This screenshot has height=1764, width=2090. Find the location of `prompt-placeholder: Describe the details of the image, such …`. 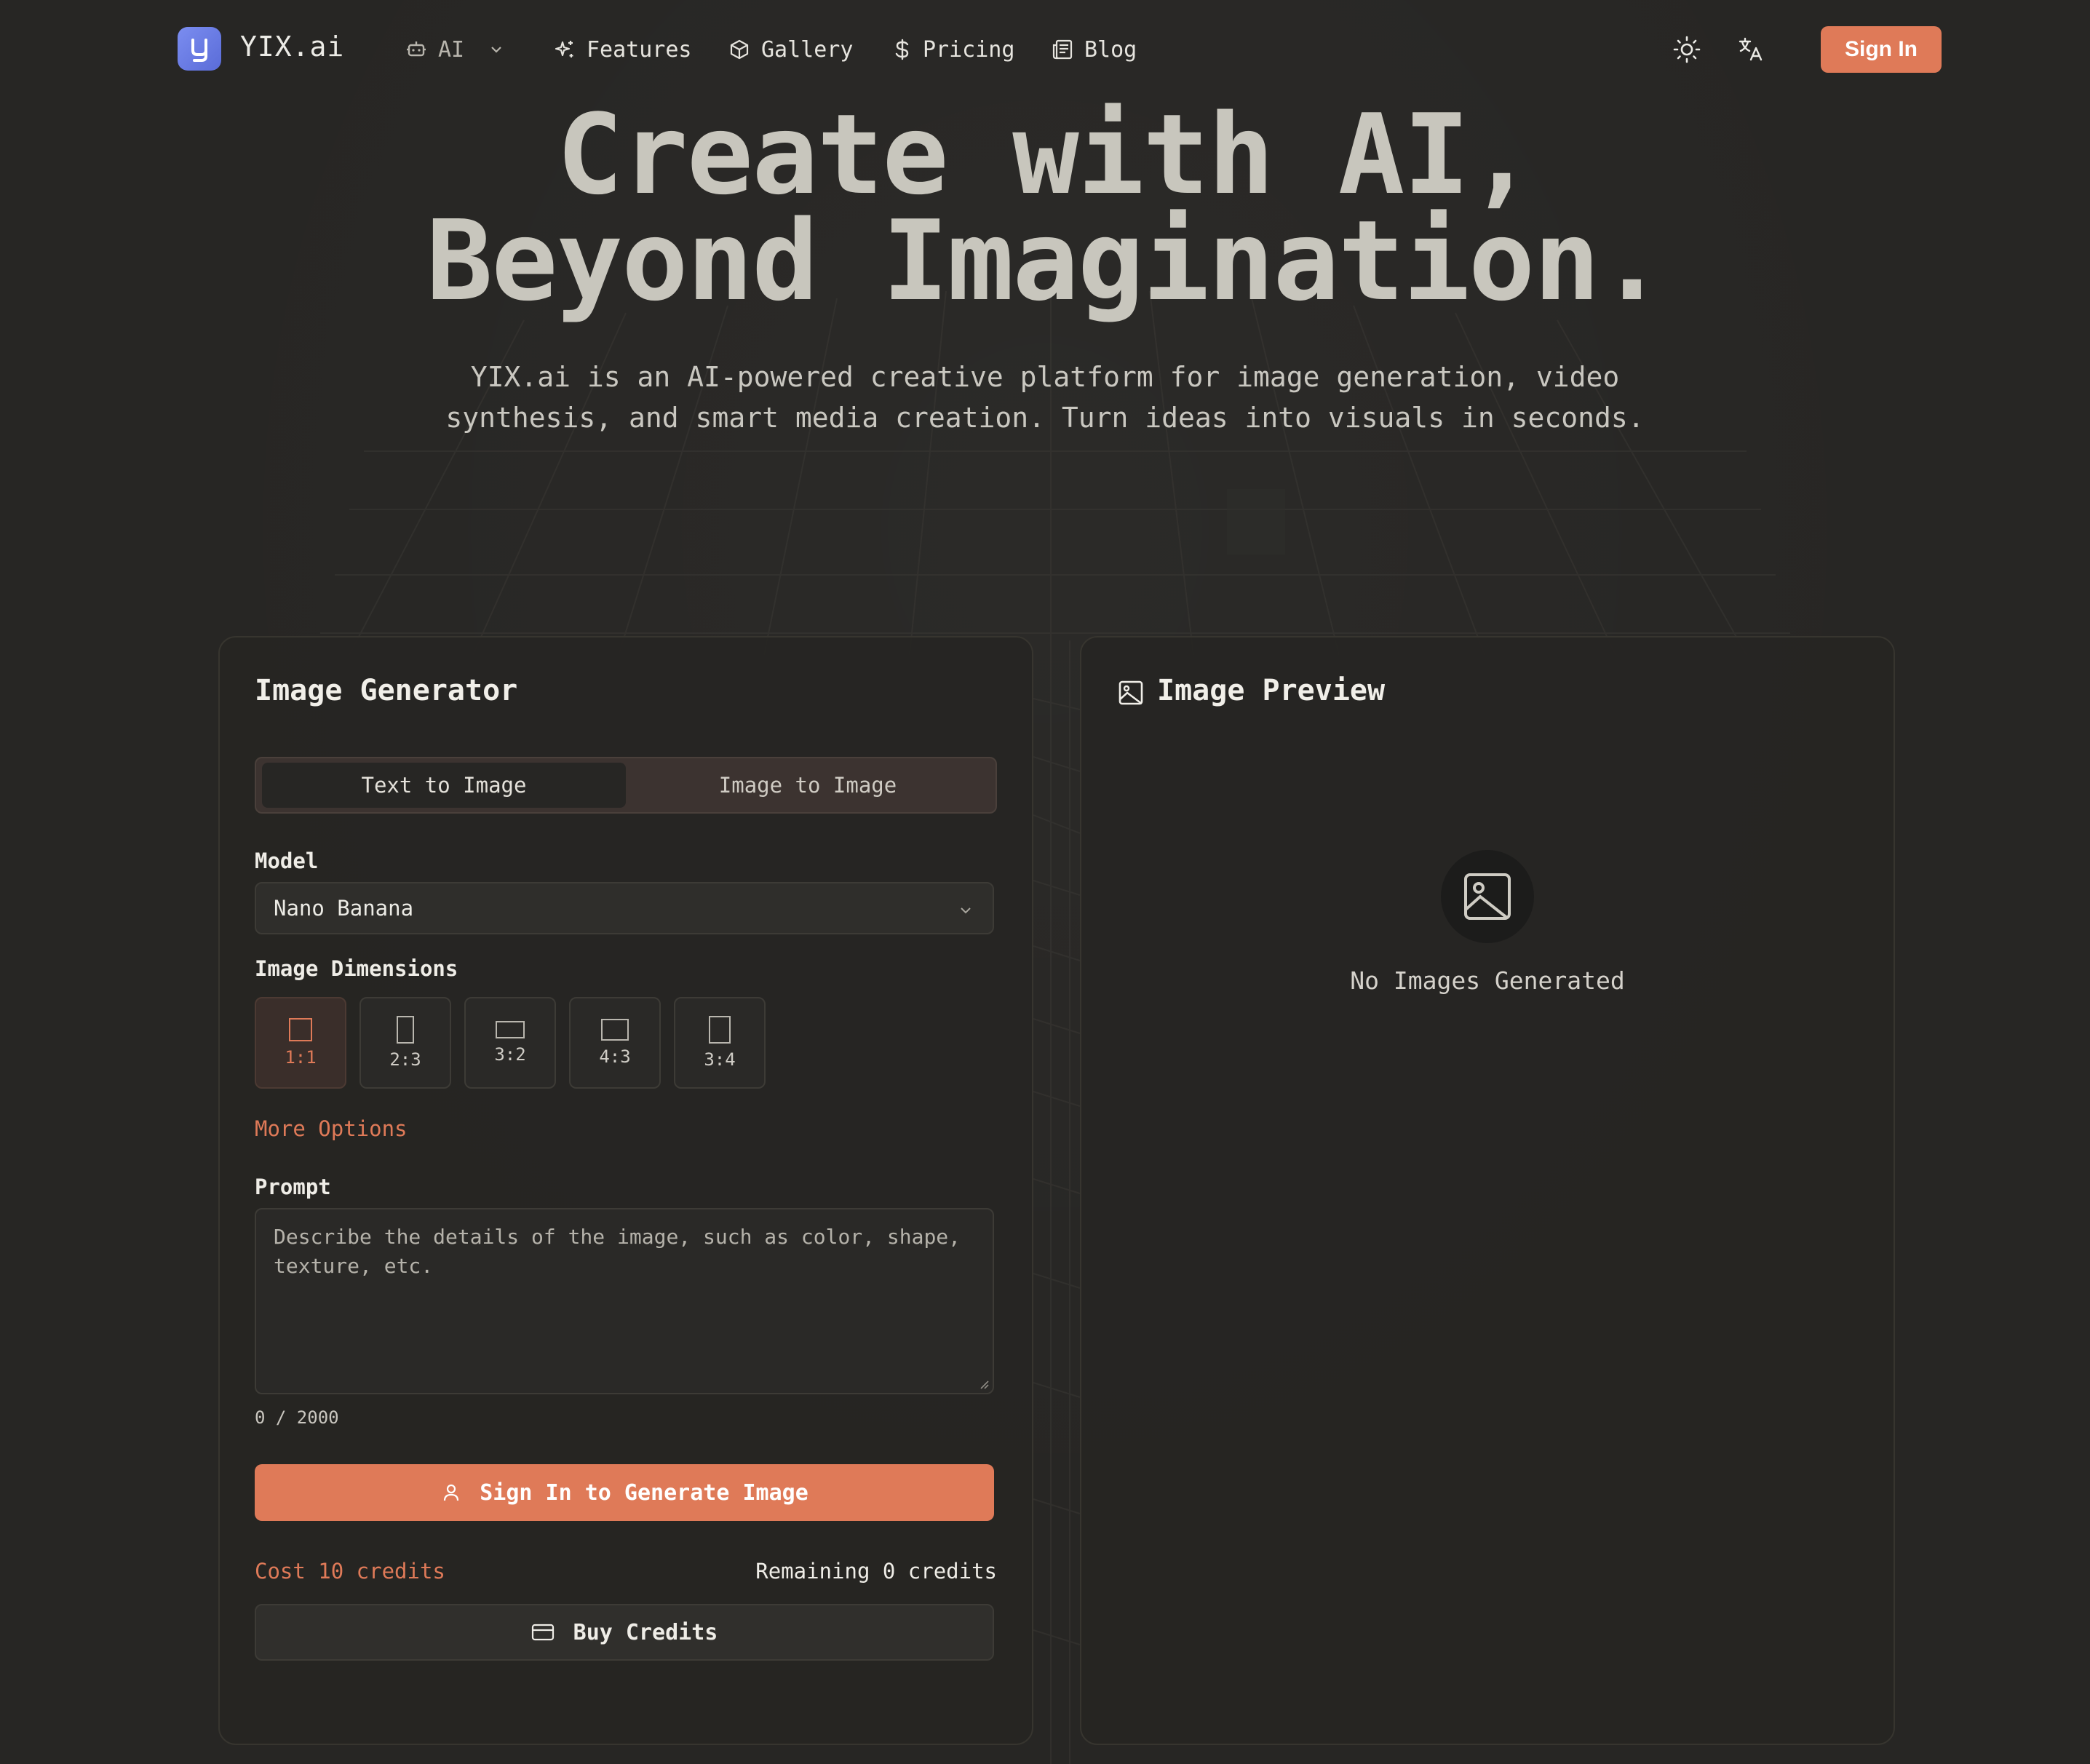

prompt-placeholder: Describe the details of the image, such … is located at coordinates (617, 1251).